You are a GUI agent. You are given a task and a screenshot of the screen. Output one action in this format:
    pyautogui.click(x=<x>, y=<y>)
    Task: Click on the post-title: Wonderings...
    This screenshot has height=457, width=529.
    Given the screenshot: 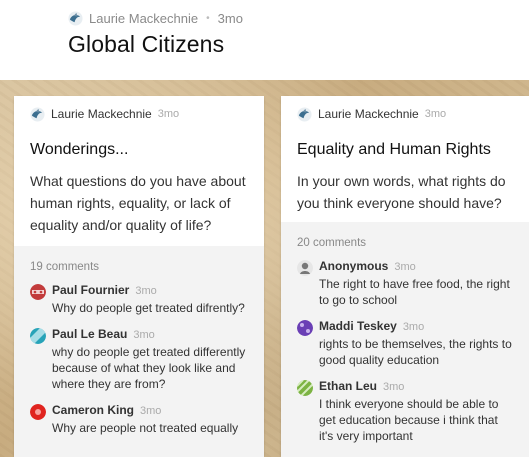 What is the action you would take?
    pyautogui.click(x=79, y=149)
    